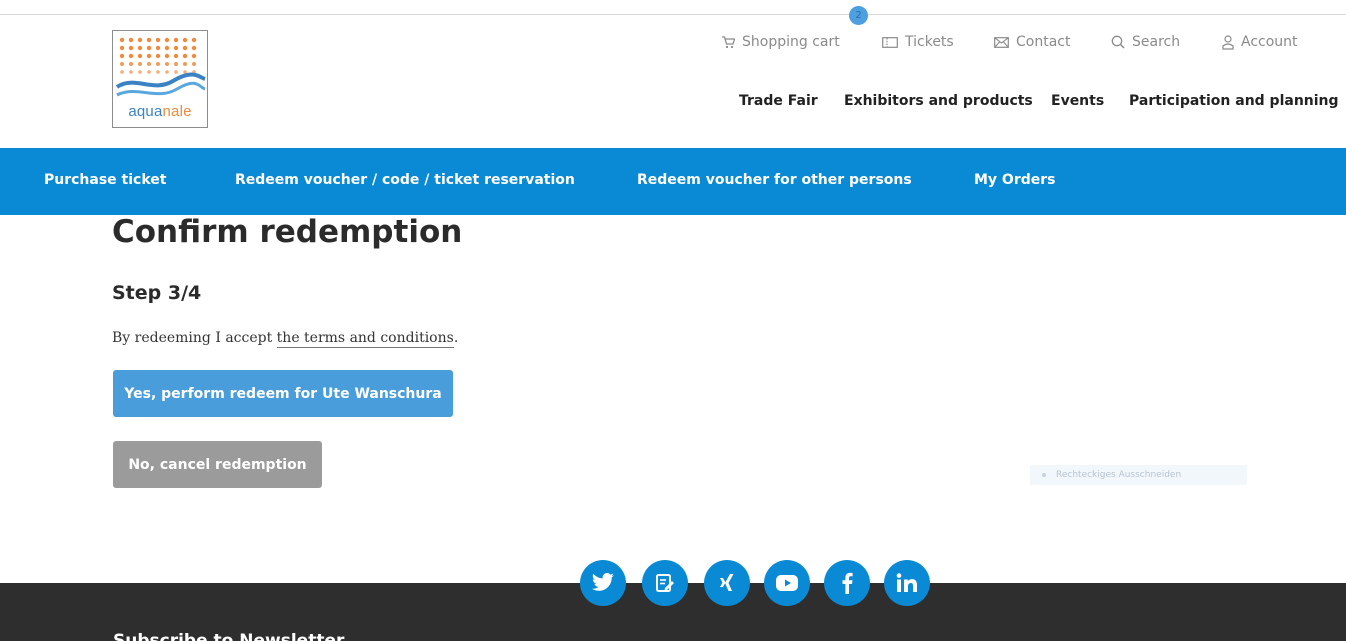 Image resolution: width=1346 pixels, height=641 pixels. I want to click on subnav-purchase-ticket: Purchase ticket, so click(105, 180).